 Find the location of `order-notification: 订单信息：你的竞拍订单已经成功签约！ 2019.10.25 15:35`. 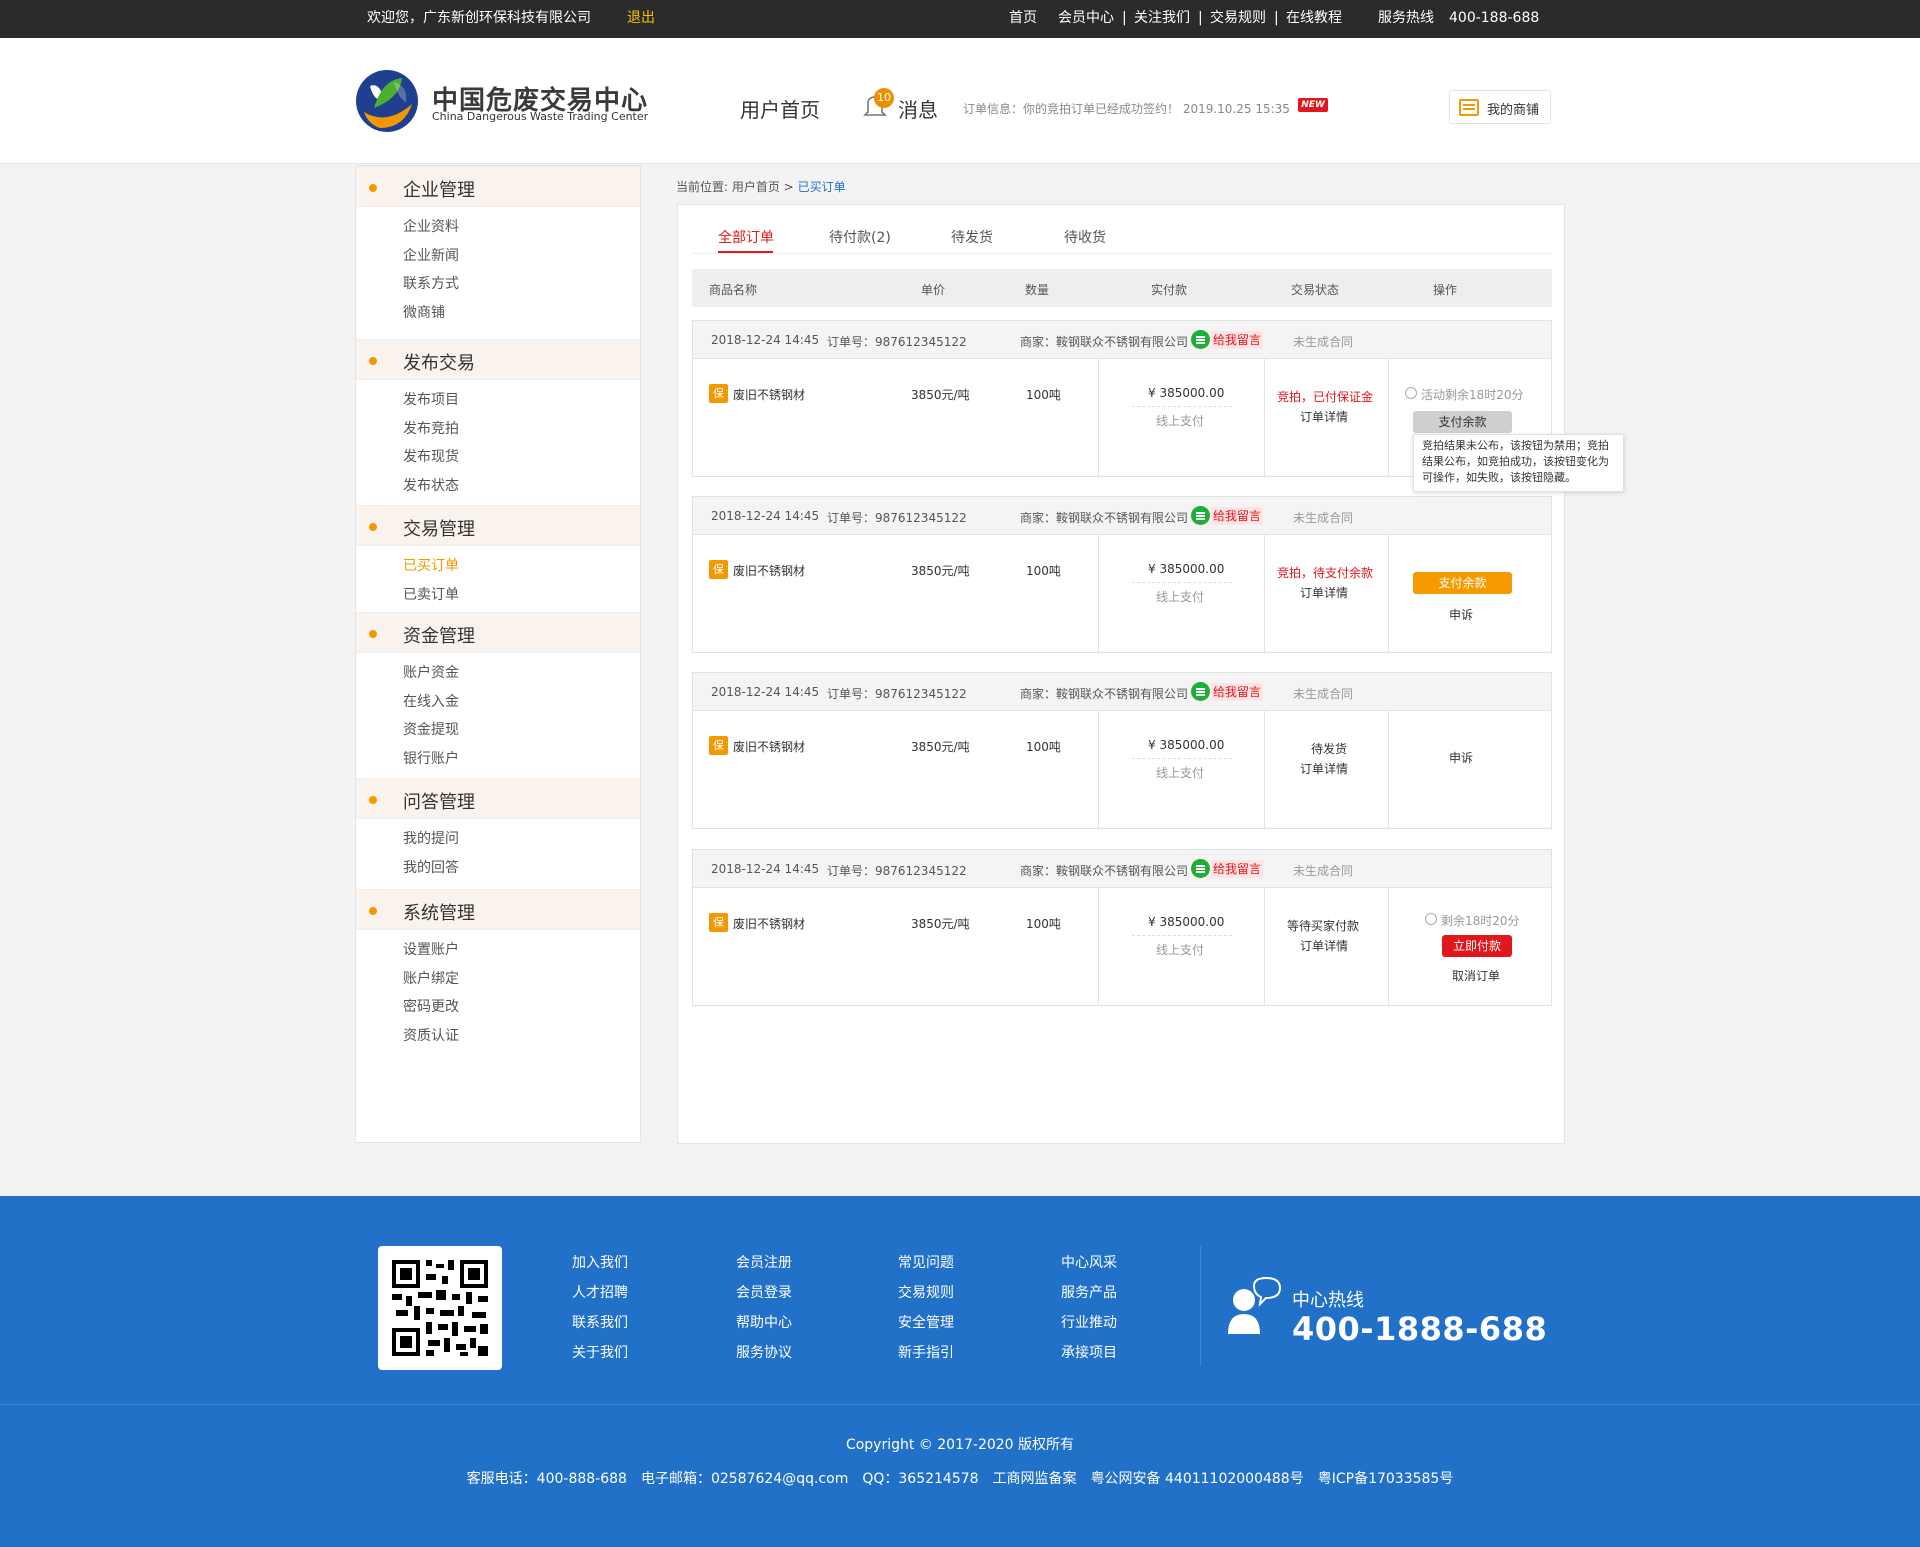

order-notification: 订单信息：你的竞拍订单已经成功签约！ 2019.10.25 15:35 is located at coordinates (1126, 108).